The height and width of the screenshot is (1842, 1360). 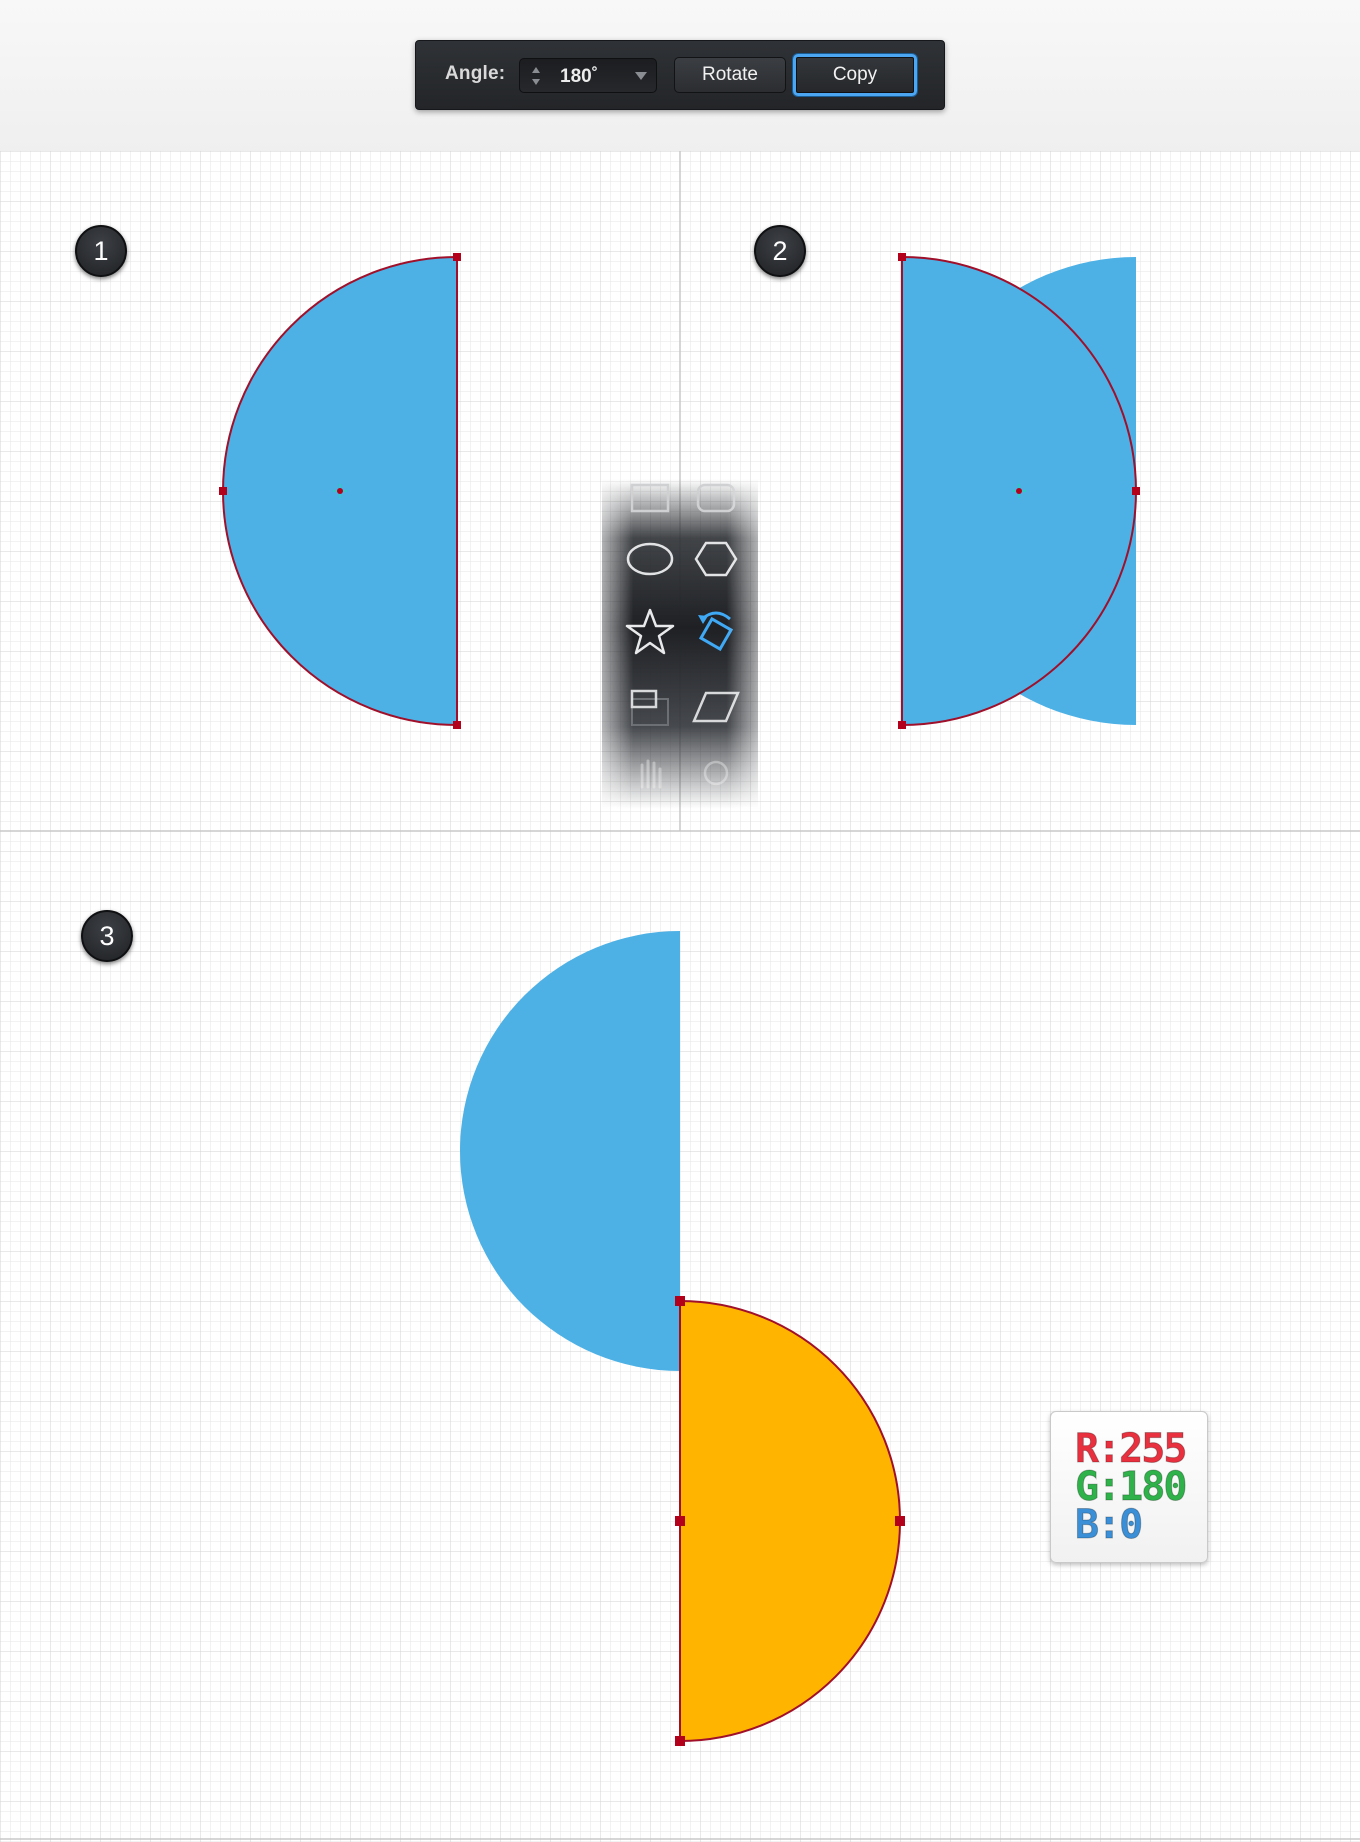 I want to click on angle-stepper: 180˚, so click(x=588, y=75).